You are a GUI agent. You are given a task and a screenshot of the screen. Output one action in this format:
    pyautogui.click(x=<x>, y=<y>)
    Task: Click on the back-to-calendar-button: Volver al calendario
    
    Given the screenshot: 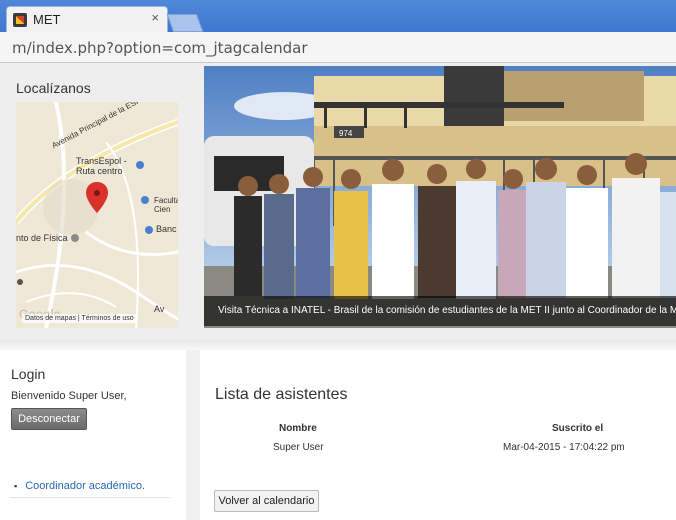 What is the action you would take?
    pyautogui.click(x=266, y=501)
    